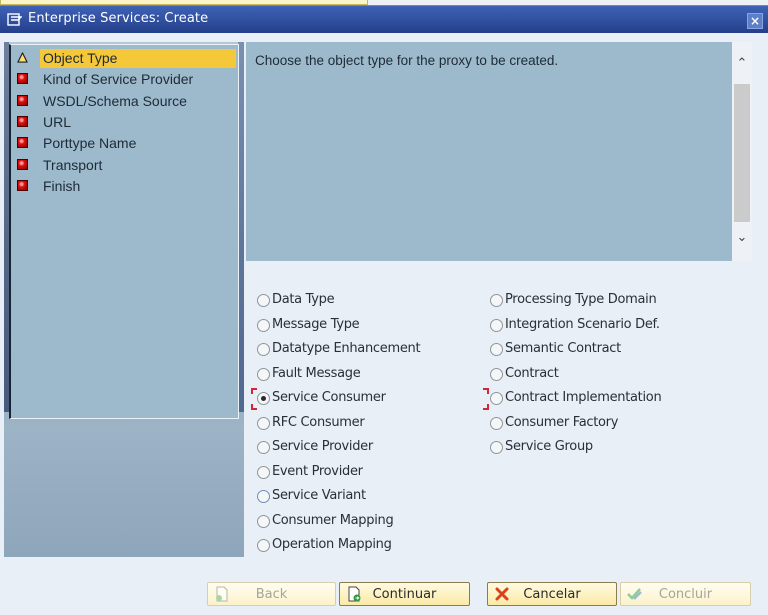 This screenshot has width=768, height=615. I want to click on continue-button: Continuar, so click(404, 594).